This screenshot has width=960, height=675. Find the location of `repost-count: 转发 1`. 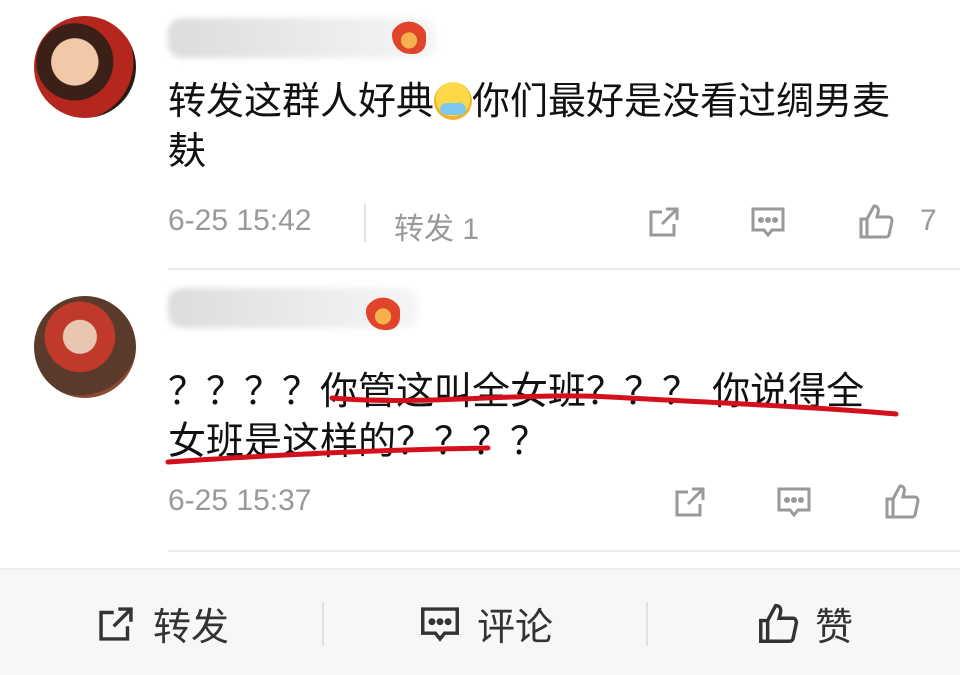

repost-count: 转发 1 is located at coordinates (436, 226).